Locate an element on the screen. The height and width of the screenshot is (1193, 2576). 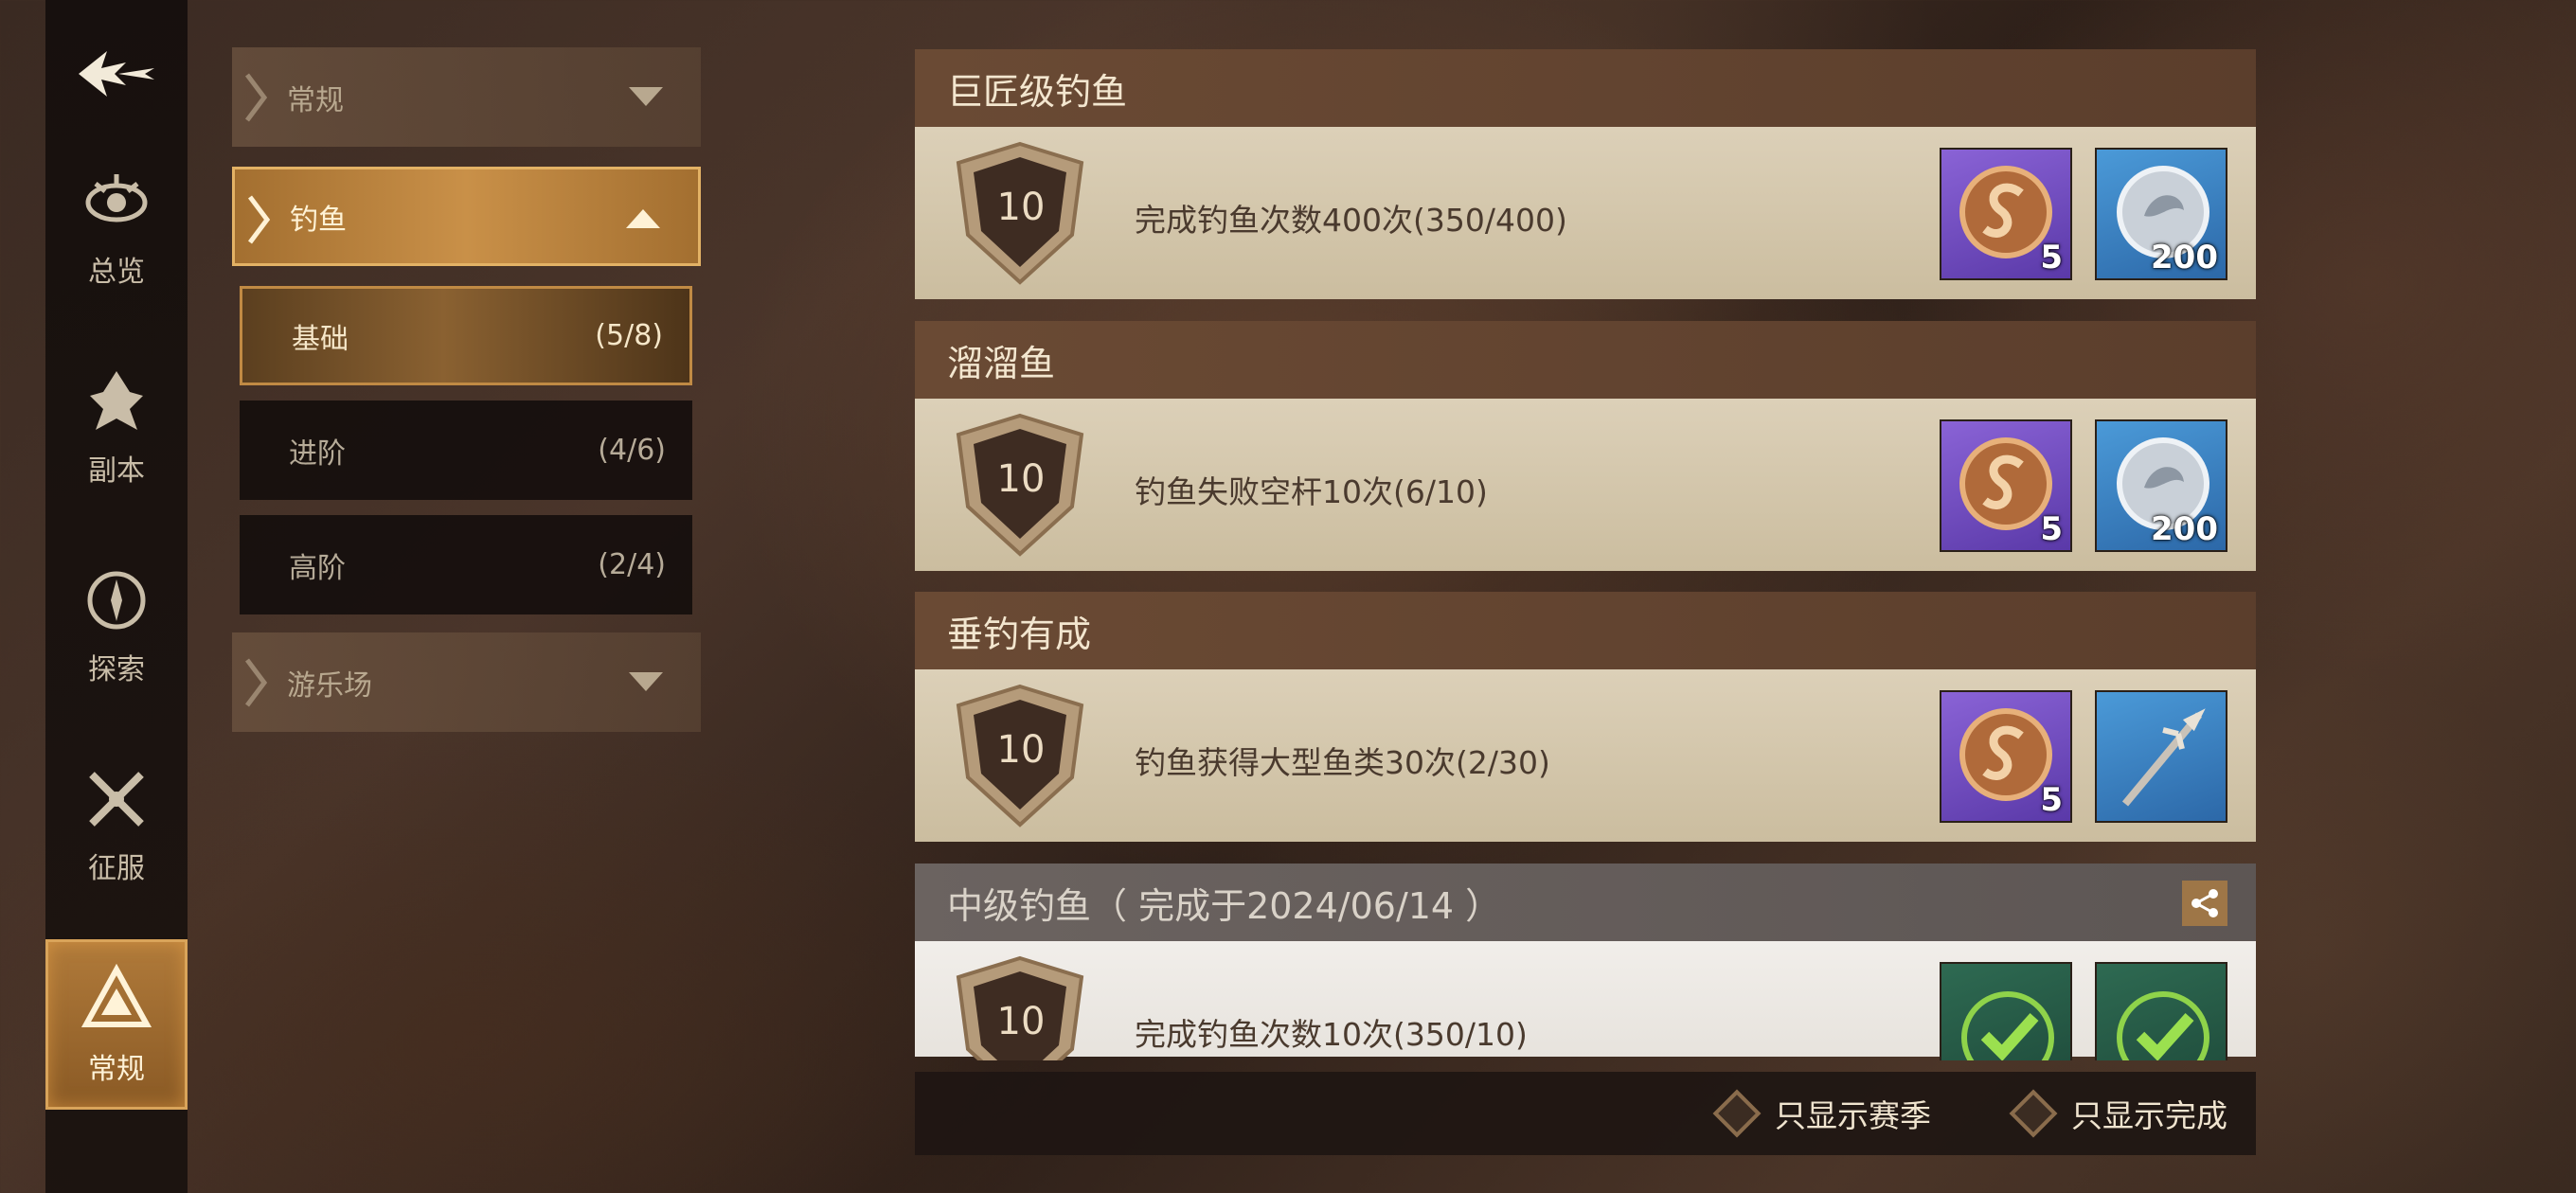
category-fishing: 钓鱼 is located at coordinates (466, 216).